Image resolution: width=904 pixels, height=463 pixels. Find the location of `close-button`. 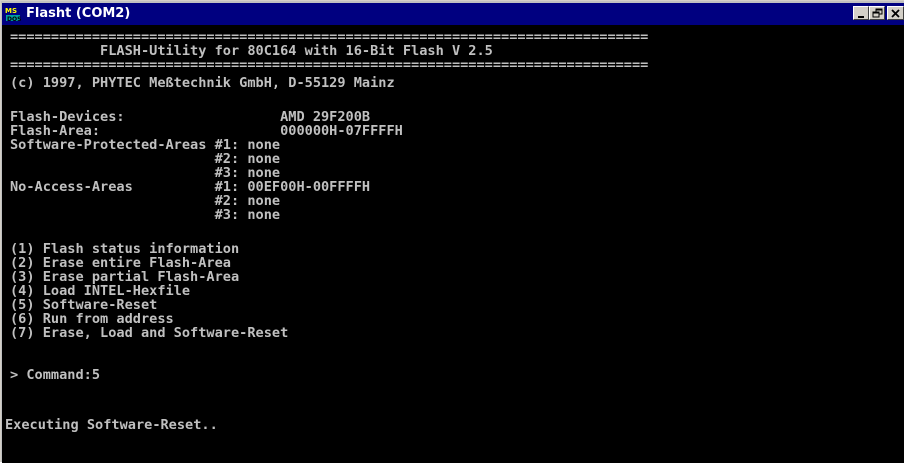

close-button is located at coordinates (895, 13).